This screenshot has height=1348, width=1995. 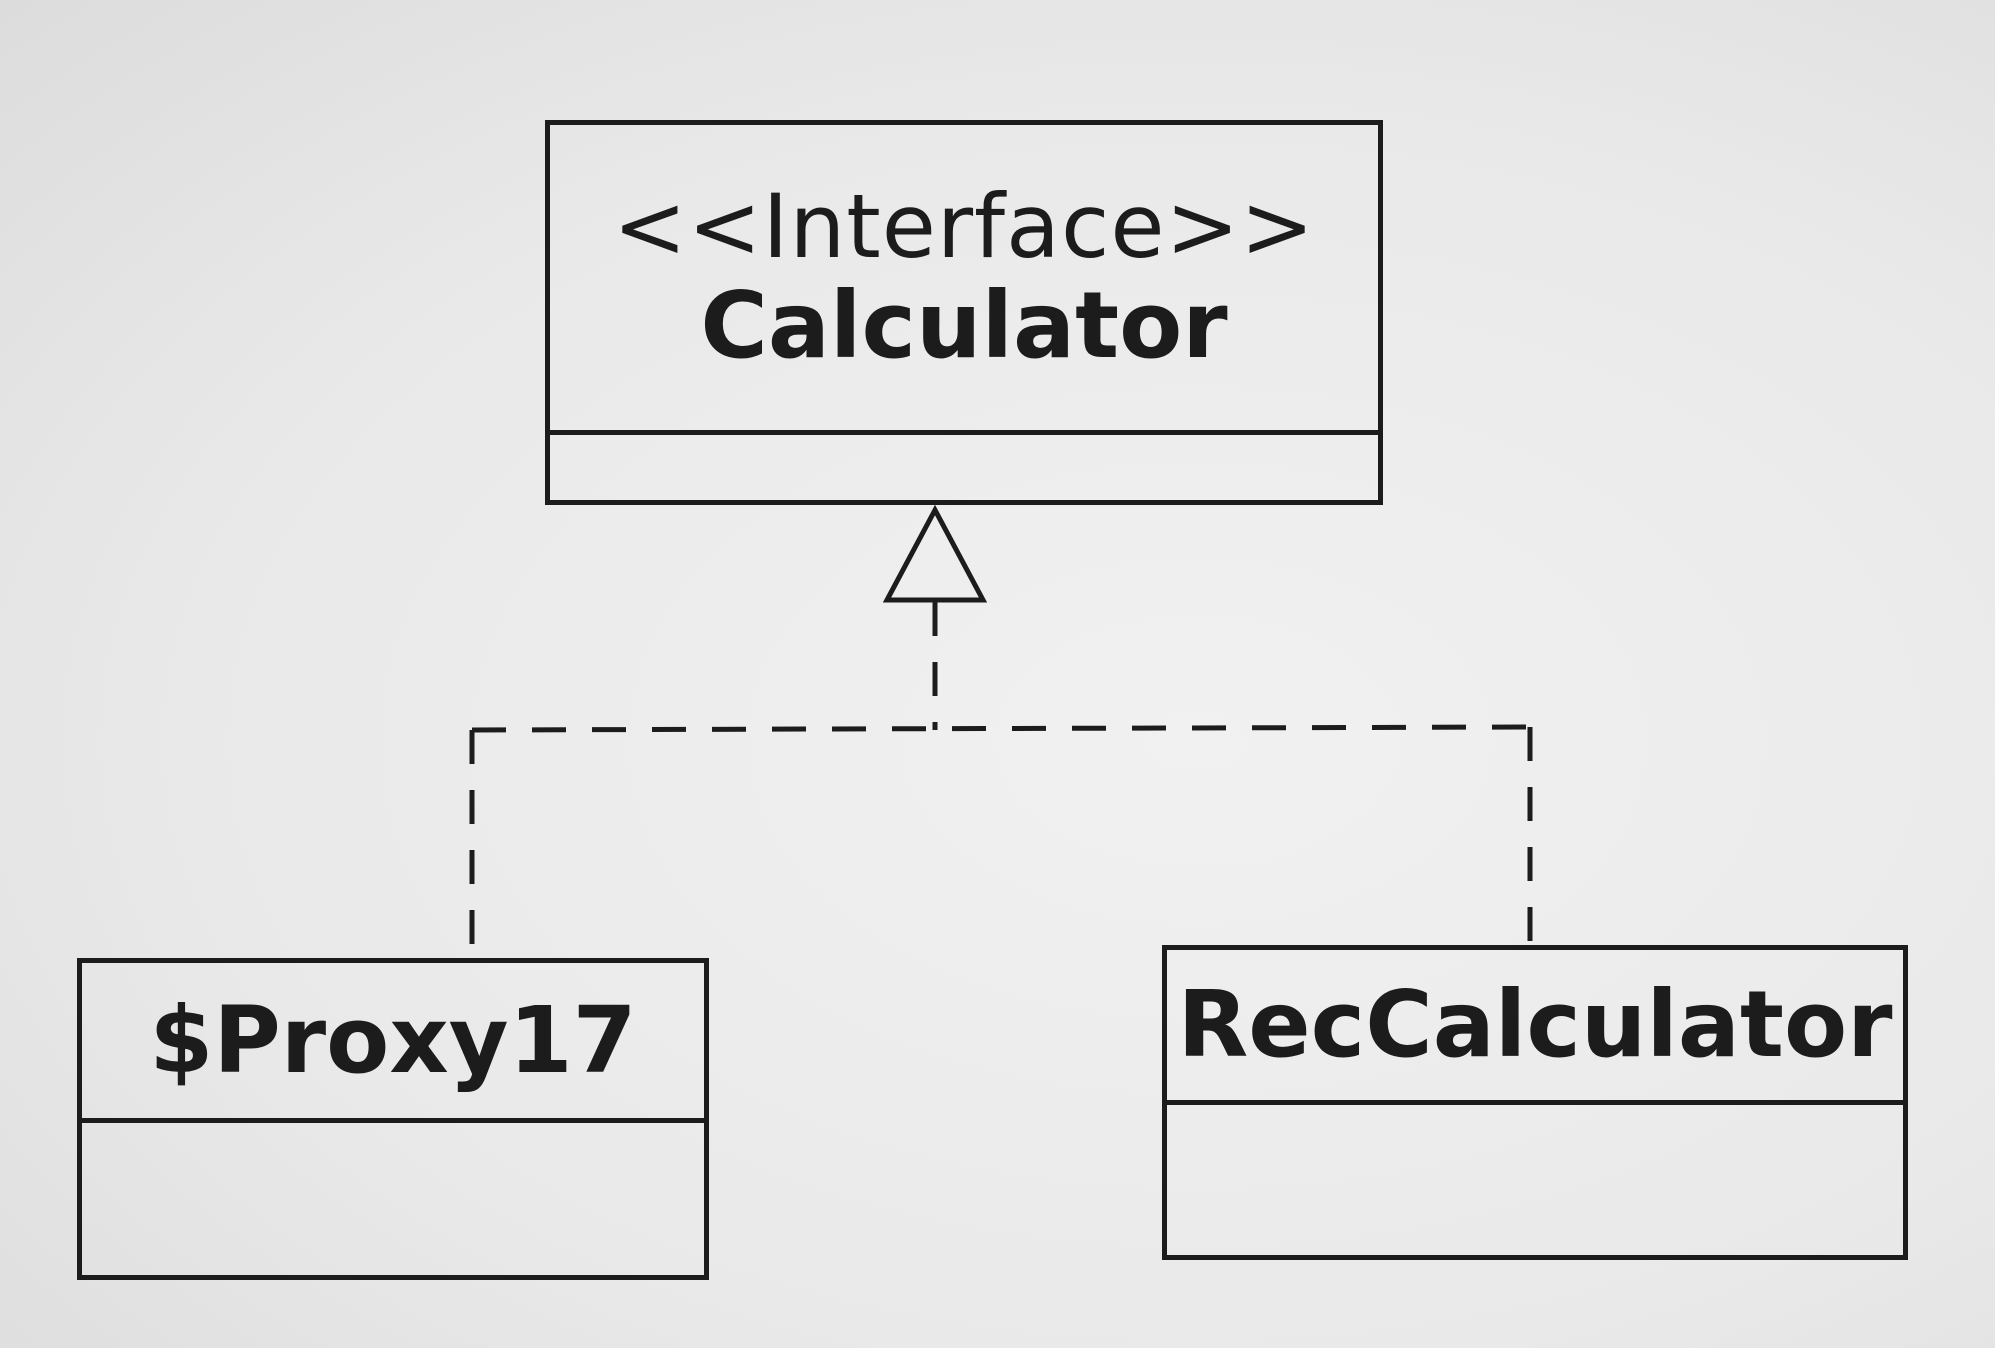 I want to click on proxy17-body, so click(x=393, y=1199).